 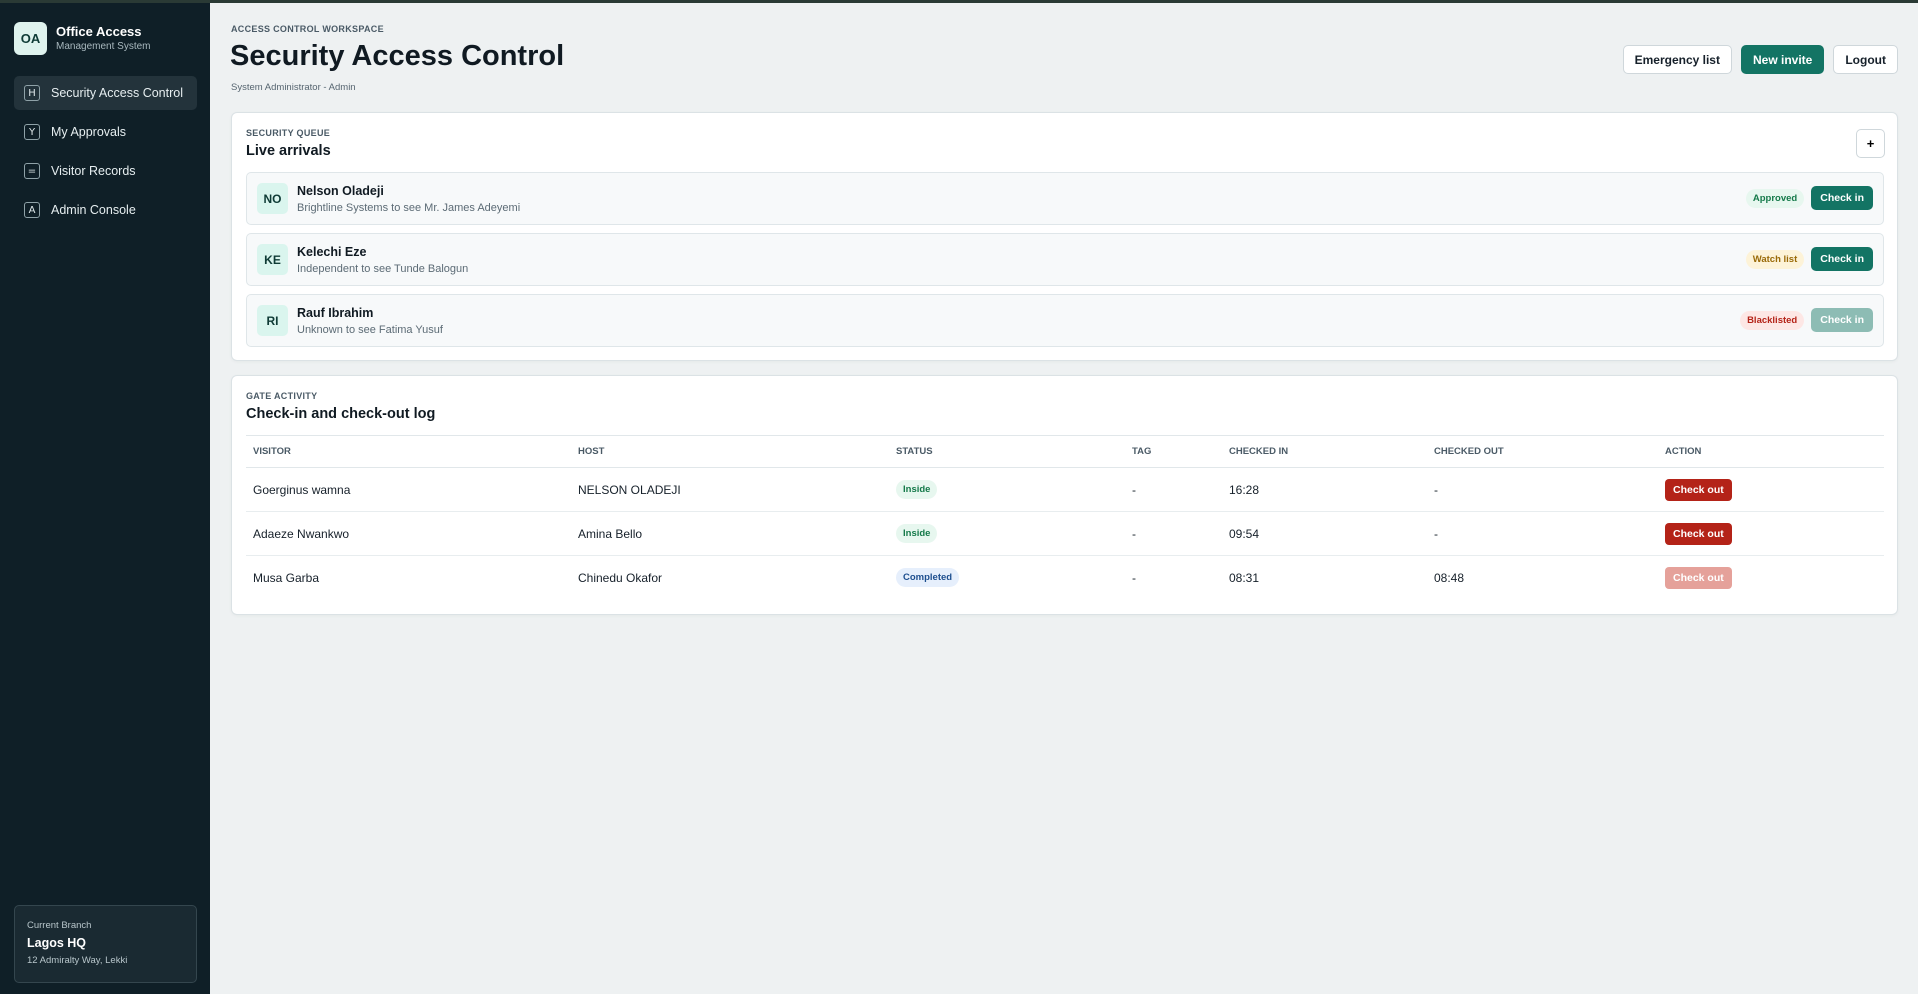 I want to click on branch-caption: Current Branch, so click(x=59, y=925).